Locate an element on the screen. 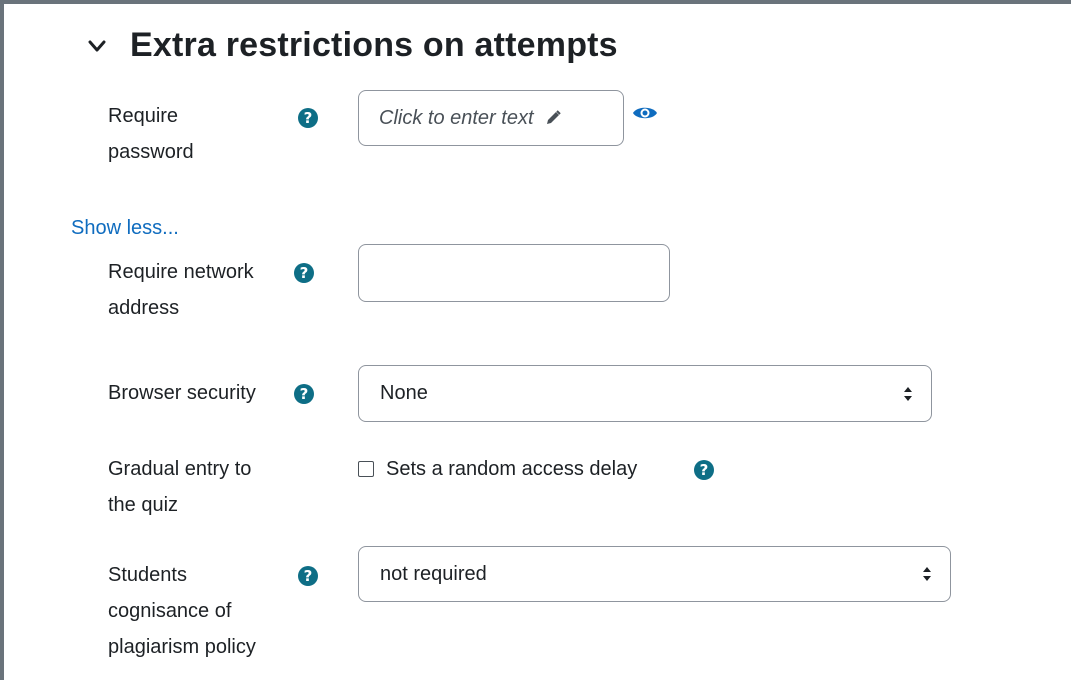 This screenshot has width=1071, height=680. plagiarism-label: Students cognisance of plagiarism policy is located at coordinates (182, 611).